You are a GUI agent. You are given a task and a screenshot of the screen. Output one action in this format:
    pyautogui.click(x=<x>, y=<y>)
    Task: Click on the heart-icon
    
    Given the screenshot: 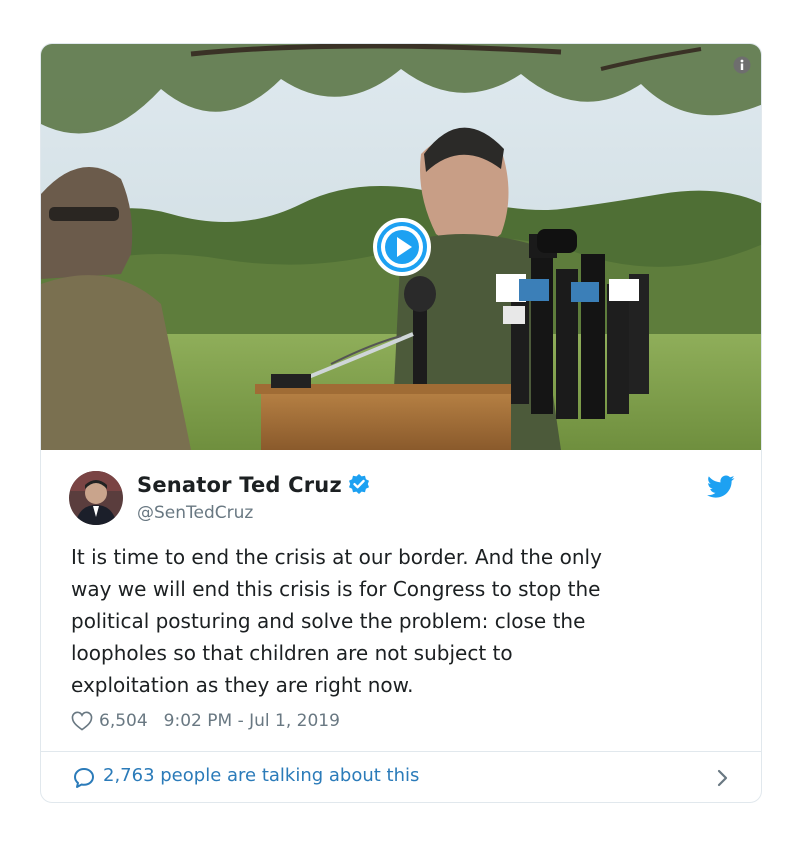 What is the action you would take?
    pyautogui.click(x=82, y=721)
    